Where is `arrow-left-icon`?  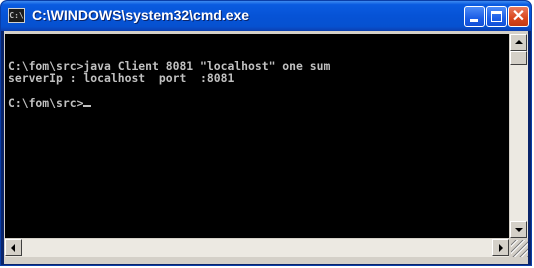 arrow-left-icon is located at coordinates (13, 248).